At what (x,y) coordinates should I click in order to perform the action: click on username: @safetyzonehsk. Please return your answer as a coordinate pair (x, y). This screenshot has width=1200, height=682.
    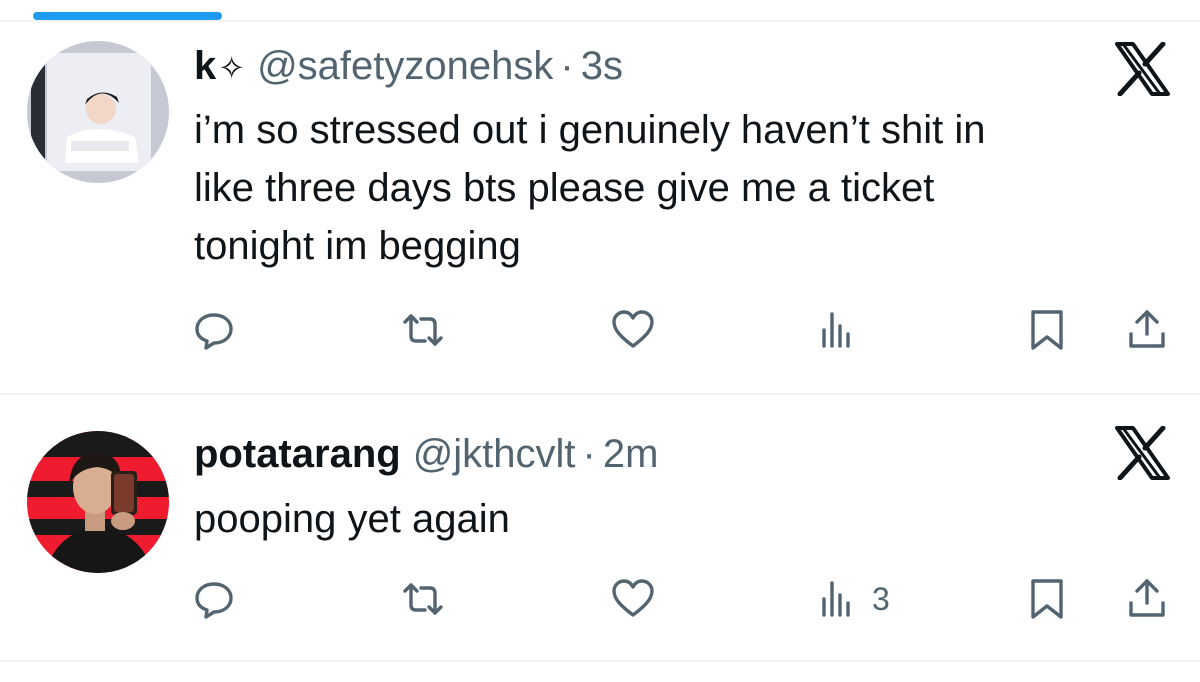
    Looking at the image, I should click on (405, 66).